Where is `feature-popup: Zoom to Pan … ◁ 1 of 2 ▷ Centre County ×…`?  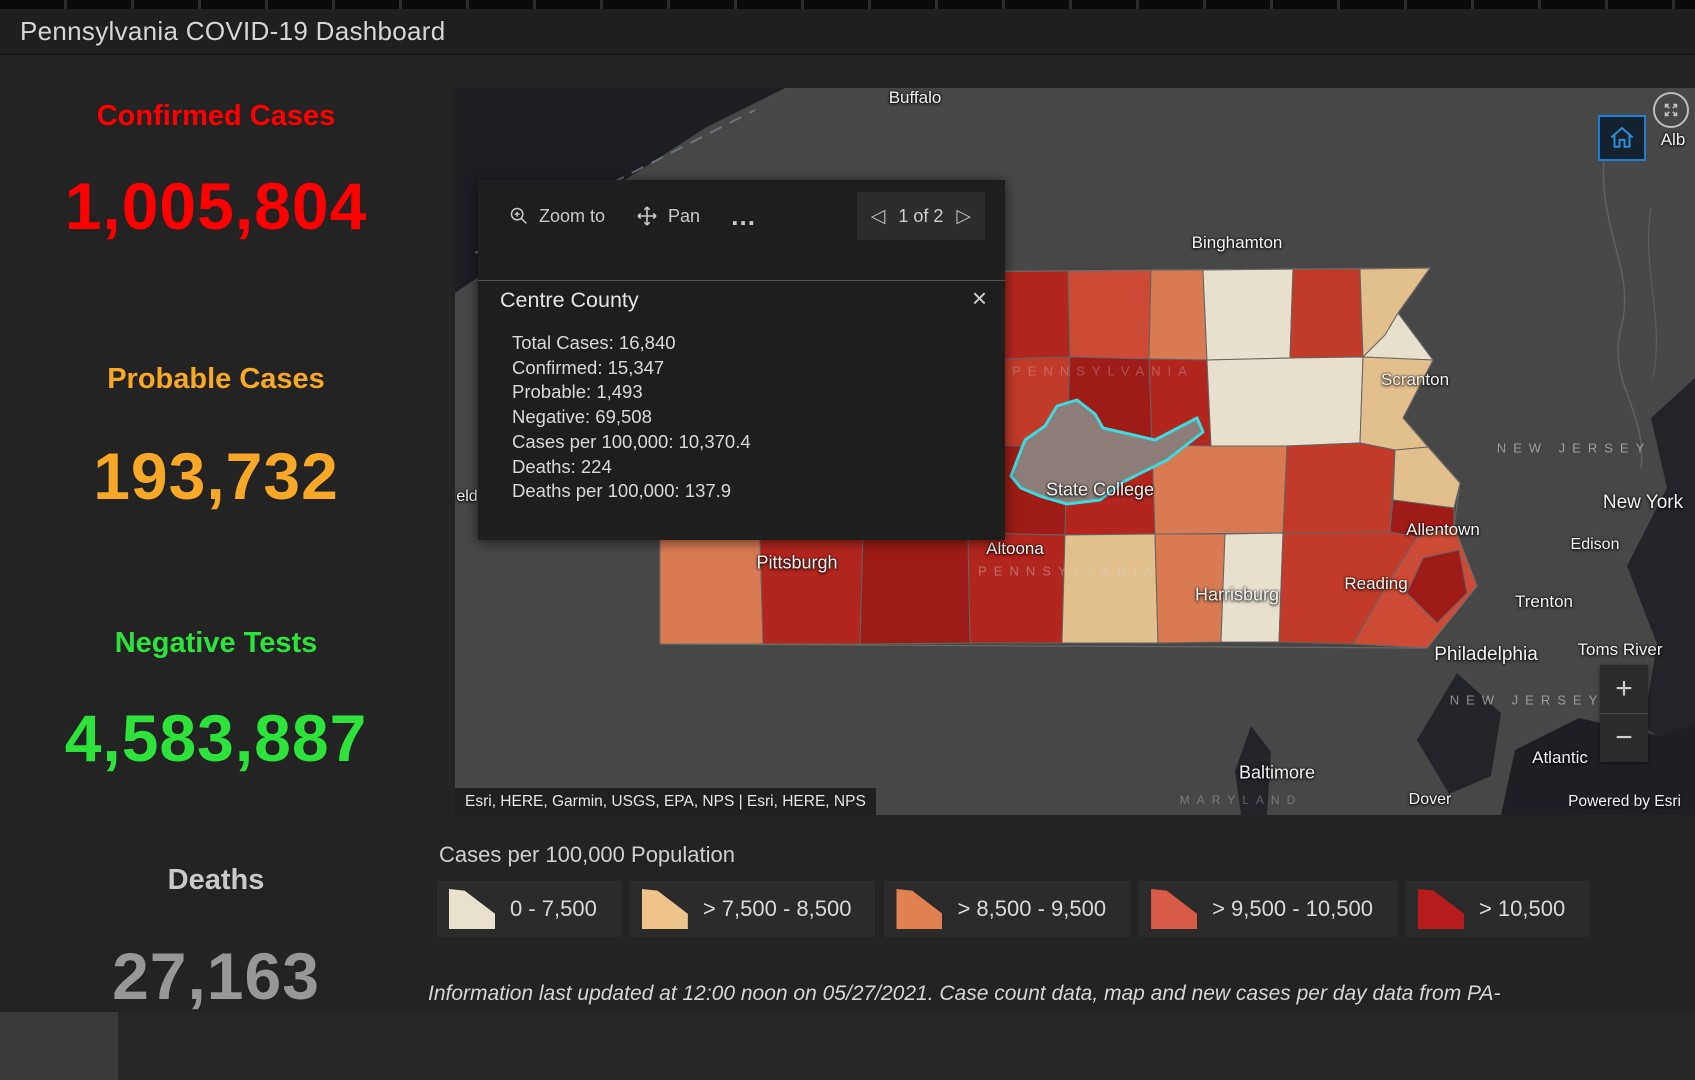
feature-popup: Zoom to Pan … ◁ 1 of 2 ▷ Centre County ×… is located at coordinates (741, 360).